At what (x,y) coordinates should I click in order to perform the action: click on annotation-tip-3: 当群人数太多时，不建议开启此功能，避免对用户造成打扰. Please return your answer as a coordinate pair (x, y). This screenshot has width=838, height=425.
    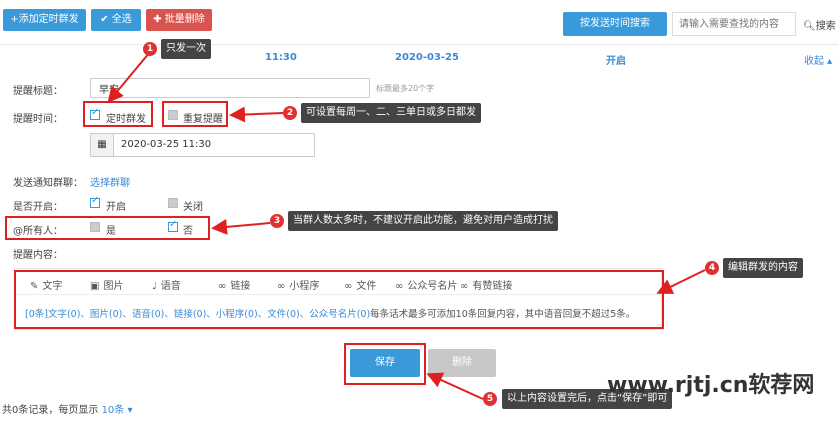
    Looking at the image, I should click on (423, 221).